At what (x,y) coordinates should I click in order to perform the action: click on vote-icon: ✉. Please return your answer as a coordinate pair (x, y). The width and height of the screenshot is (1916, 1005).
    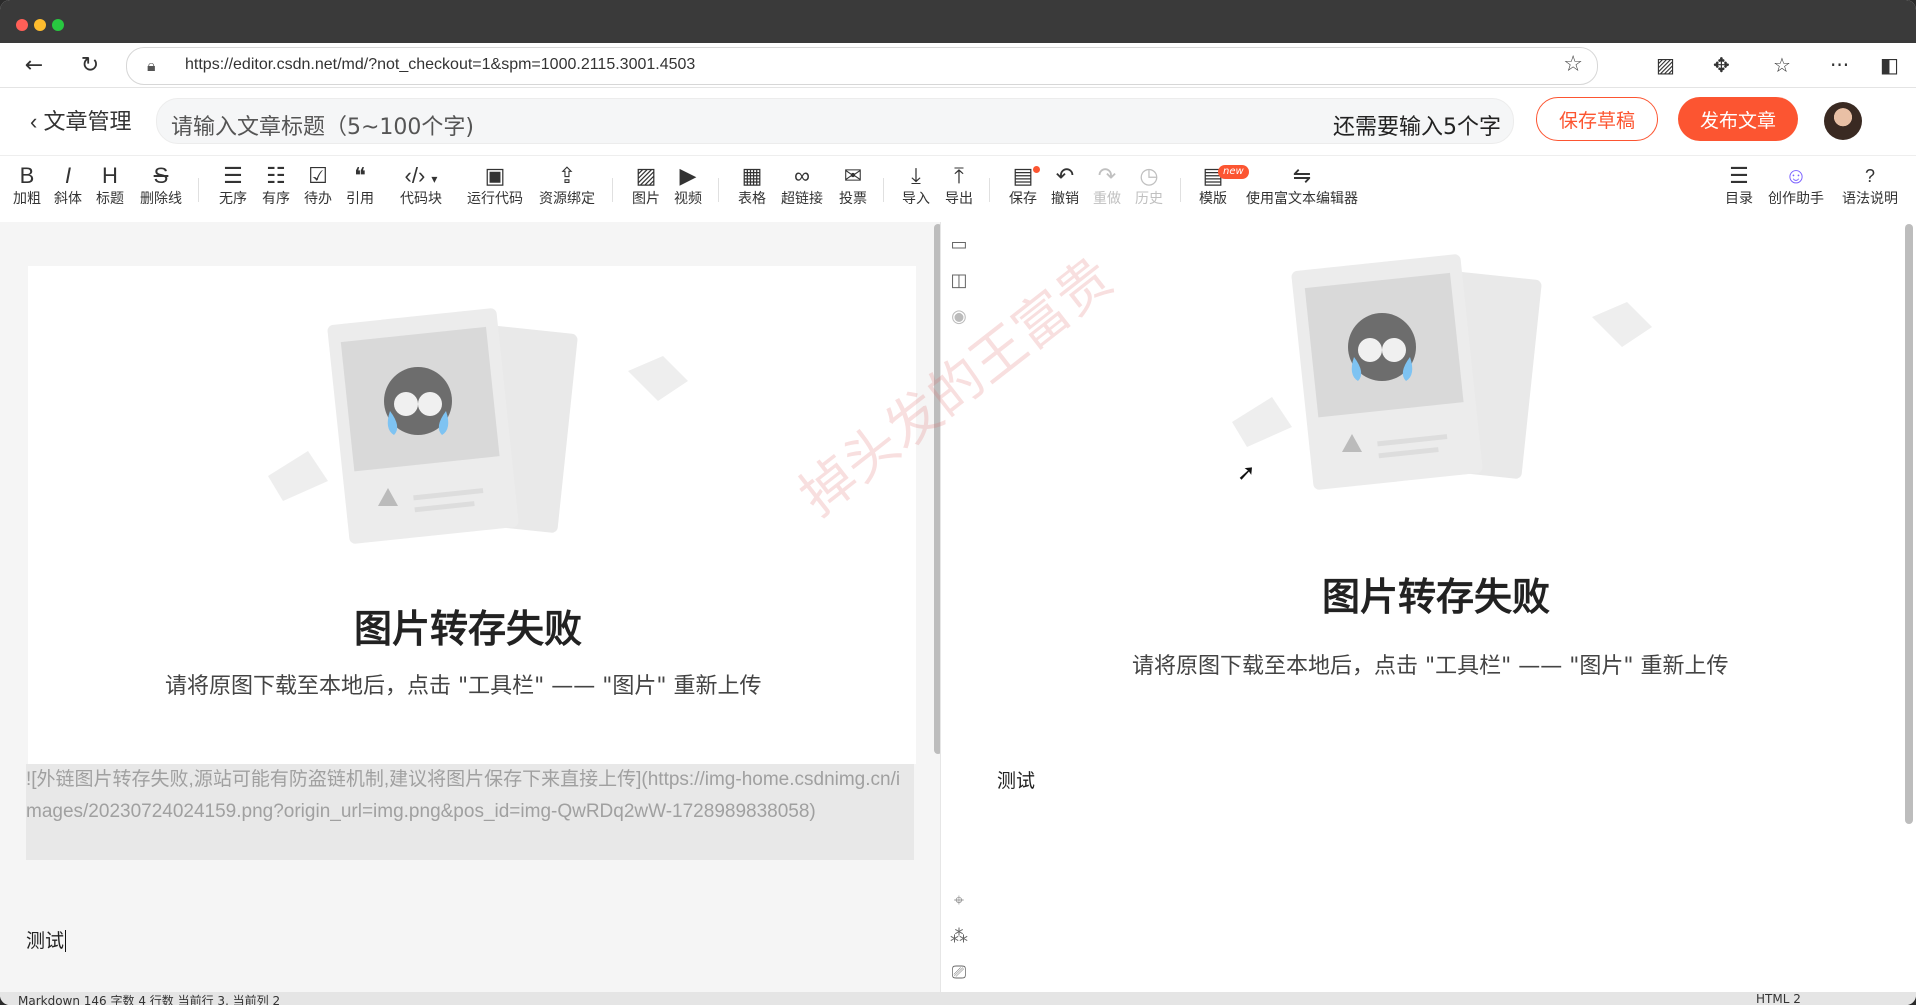
    Looking at the image, I should click on (853, 175).